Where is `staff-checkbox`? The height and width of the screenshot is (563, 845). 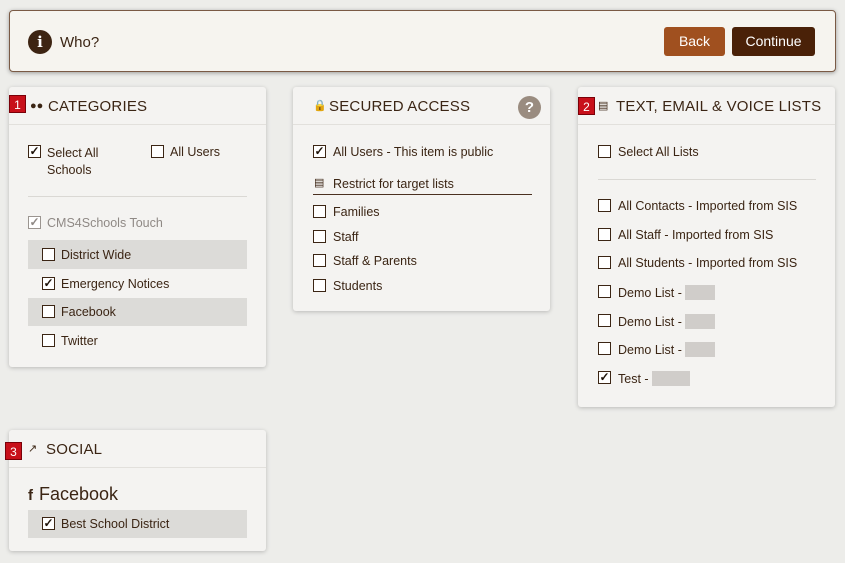
staff-checkbox is located at coordinates (319, 236).